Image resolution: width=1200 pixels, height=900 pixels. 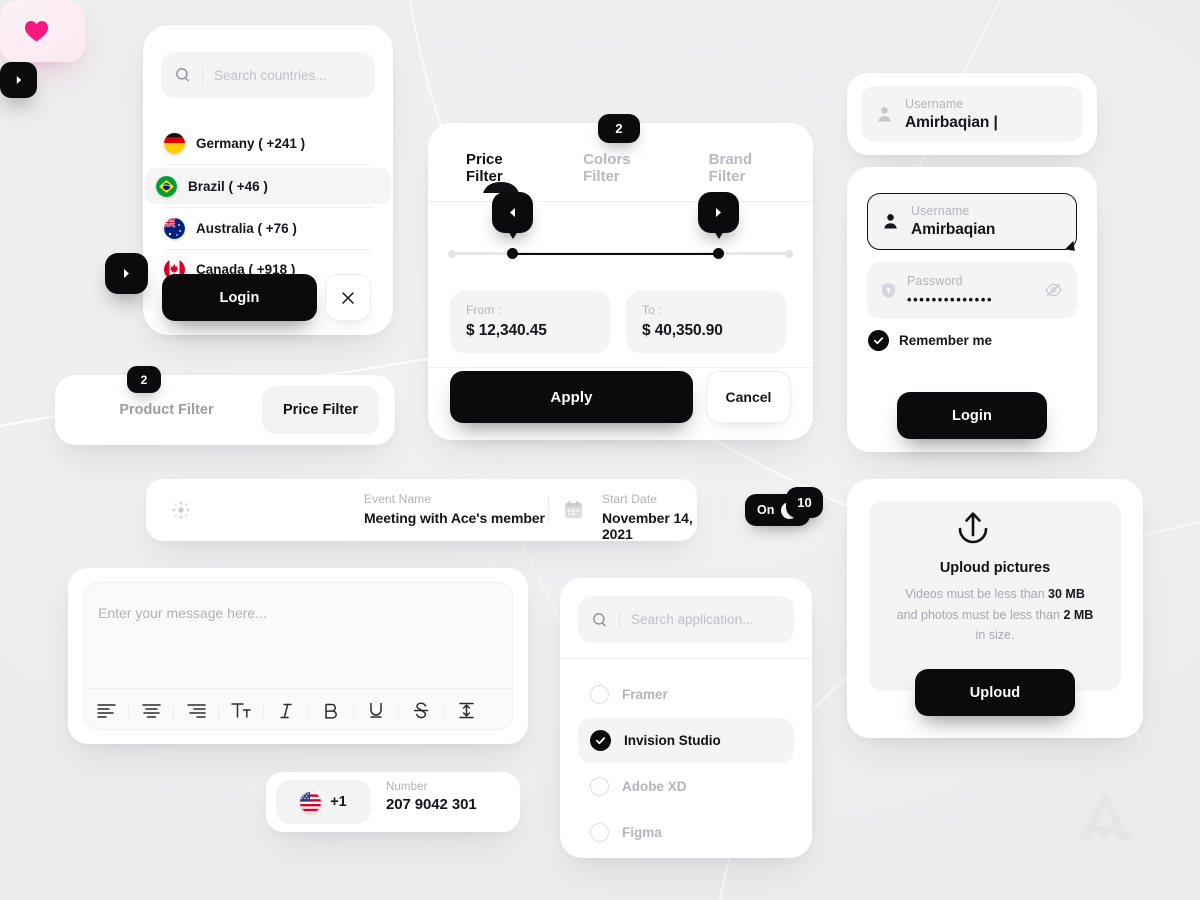 I want to click on phone-country-code: +1, so click(x=338, y=802).